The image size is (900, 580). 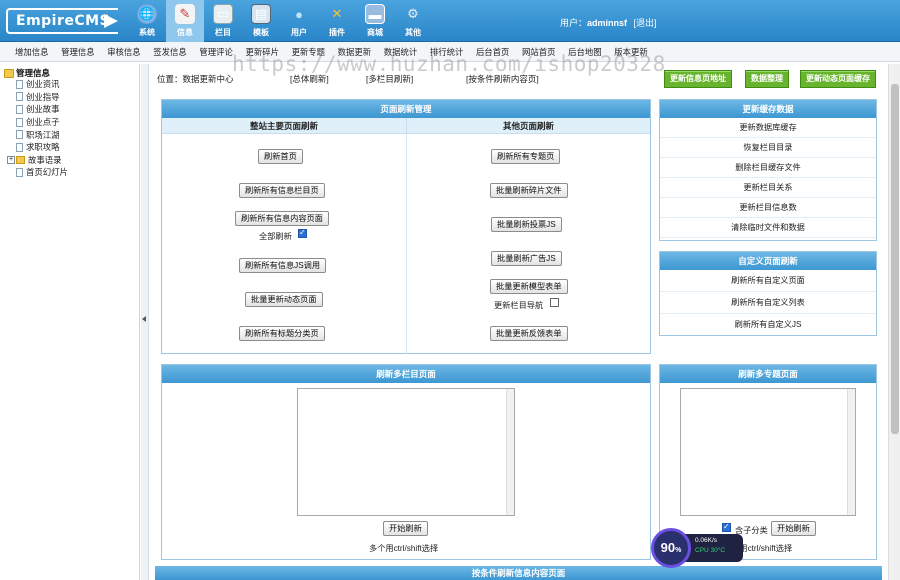 What do you see at coordinates (78, 52) in the screenshot?
I see `submenu-item: 管理信息` at bounding box center [78, 52].